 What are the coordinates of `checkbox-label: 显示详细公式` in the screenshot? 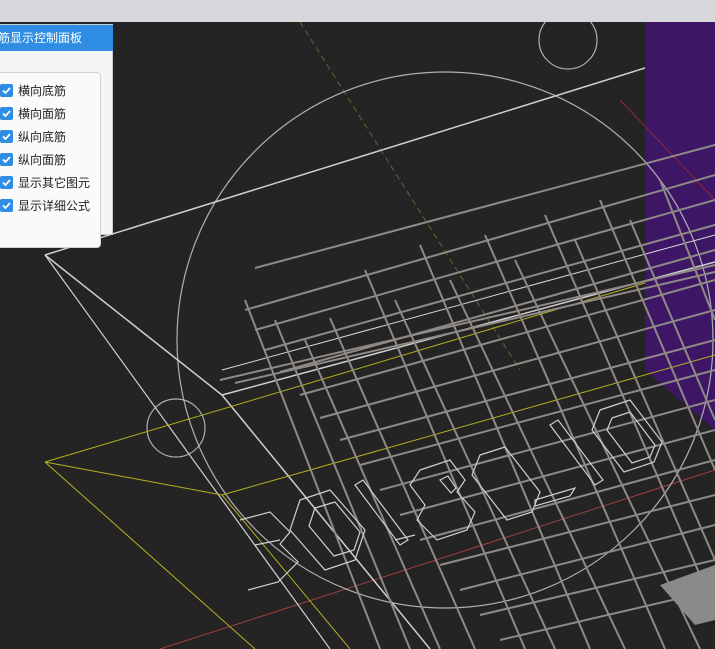 It's located at (54, 205).